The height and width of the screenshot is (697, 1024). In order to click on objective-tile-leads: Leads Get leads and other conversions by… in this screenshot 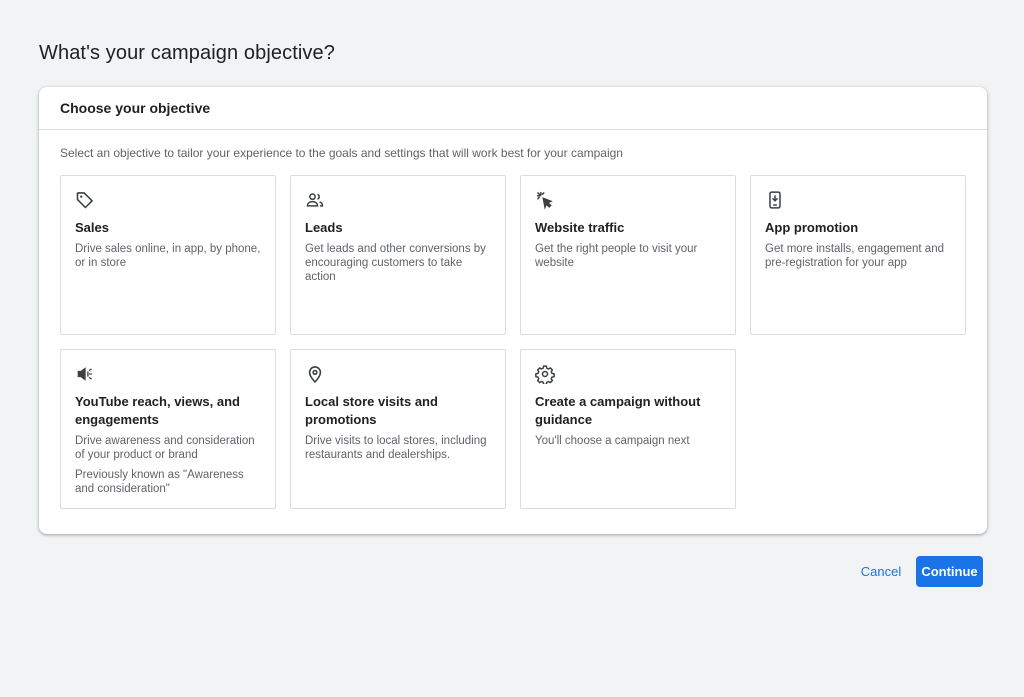, I will do `click(398, 255)`.